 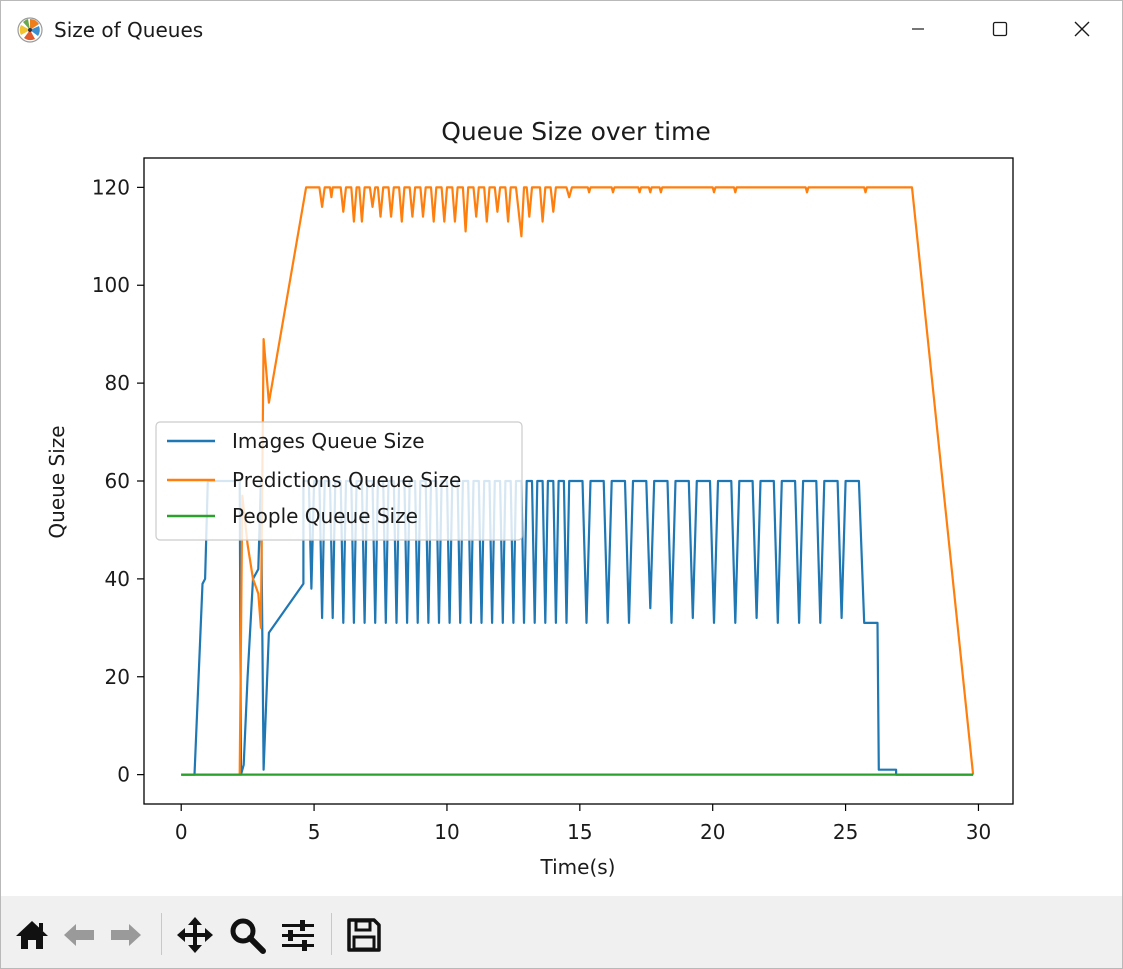 I want to click on legend-label-predictions: Predictions Queue Size, so click(x=346, y=480).